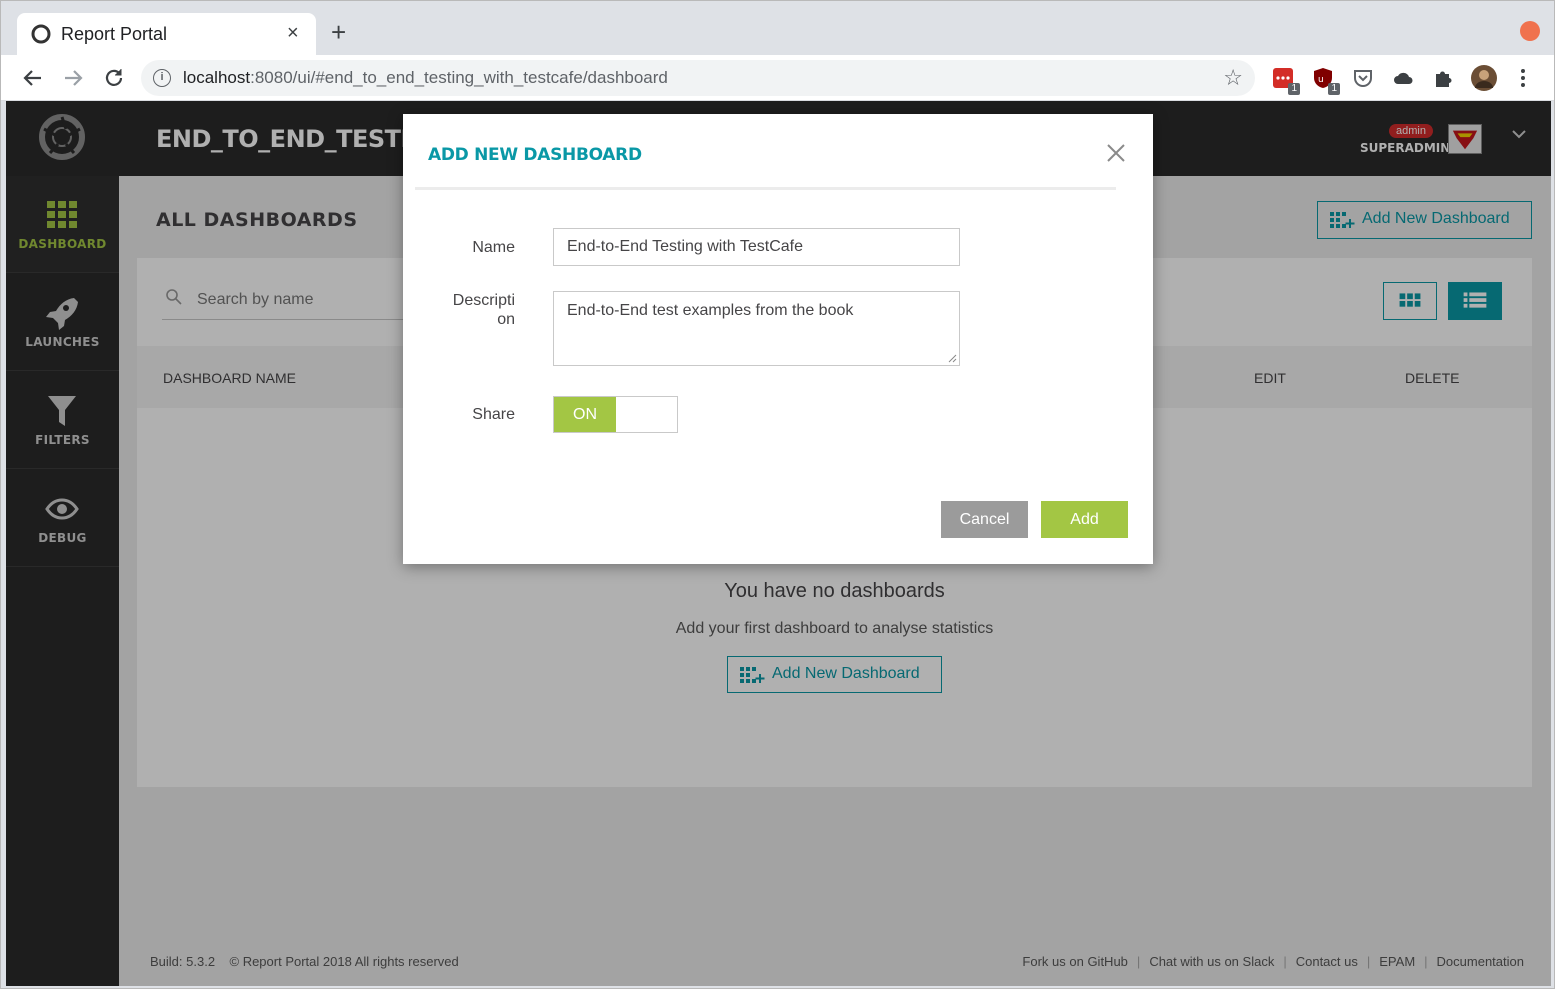 The width and height of the screenshot is (1555, 989). I want to click on description-label-line-1: Descripti, so click(483, 300).